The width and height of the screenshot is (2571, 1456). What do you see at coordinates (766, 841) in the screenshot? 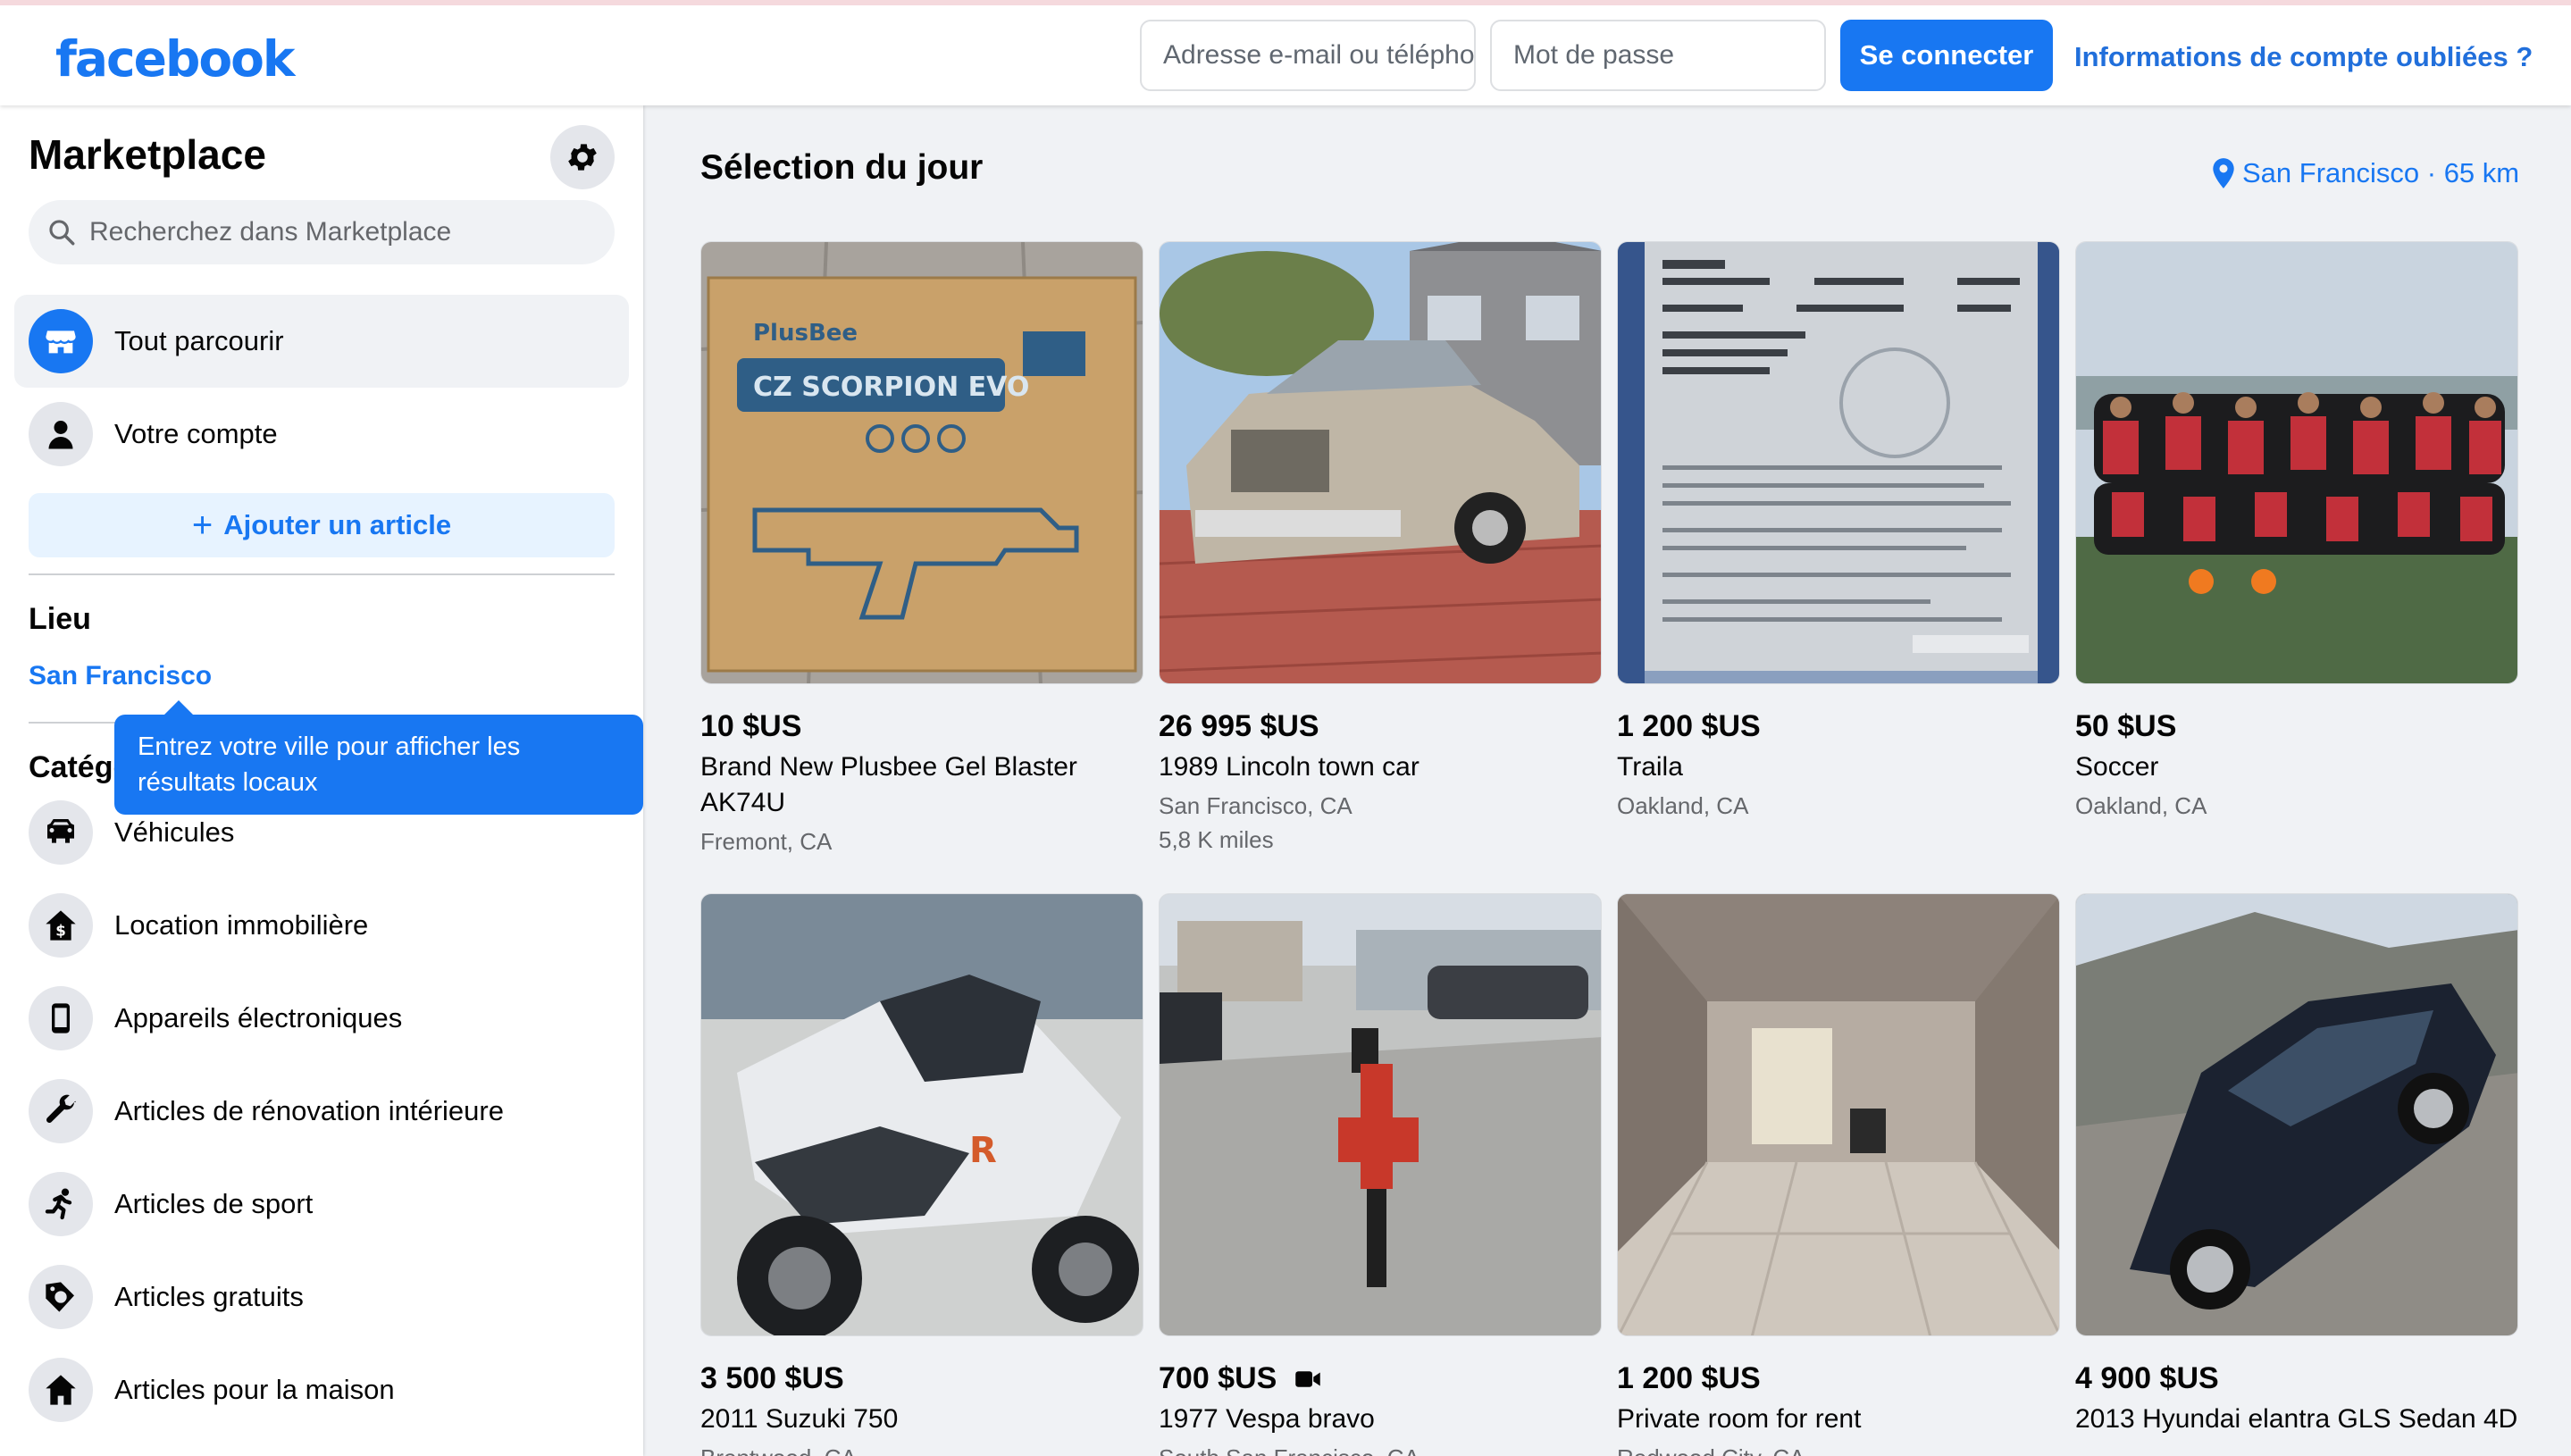
I see `listing-location: Fremont, CA` at bounding box center [766, 841].